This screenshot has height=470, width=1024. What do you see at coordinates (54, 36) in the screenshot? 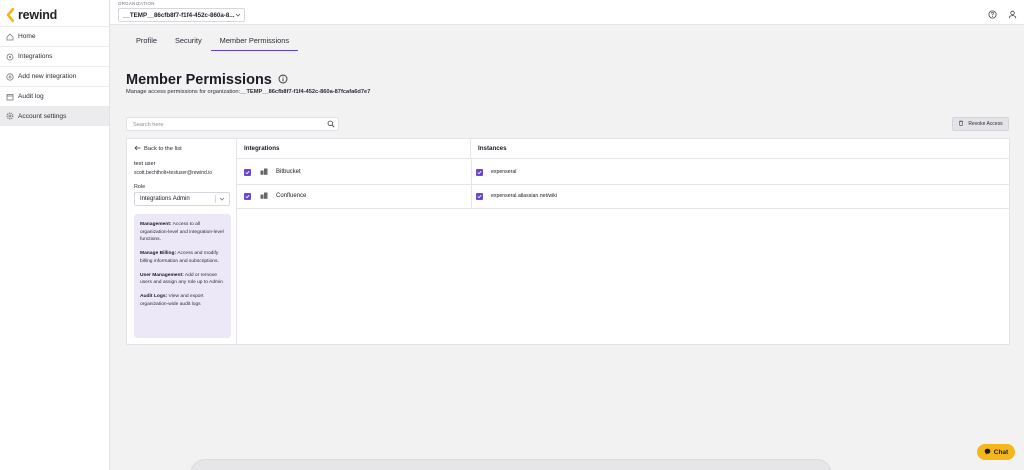
I see `sidebar-item-home: Home` at bounding box center [54, 36].